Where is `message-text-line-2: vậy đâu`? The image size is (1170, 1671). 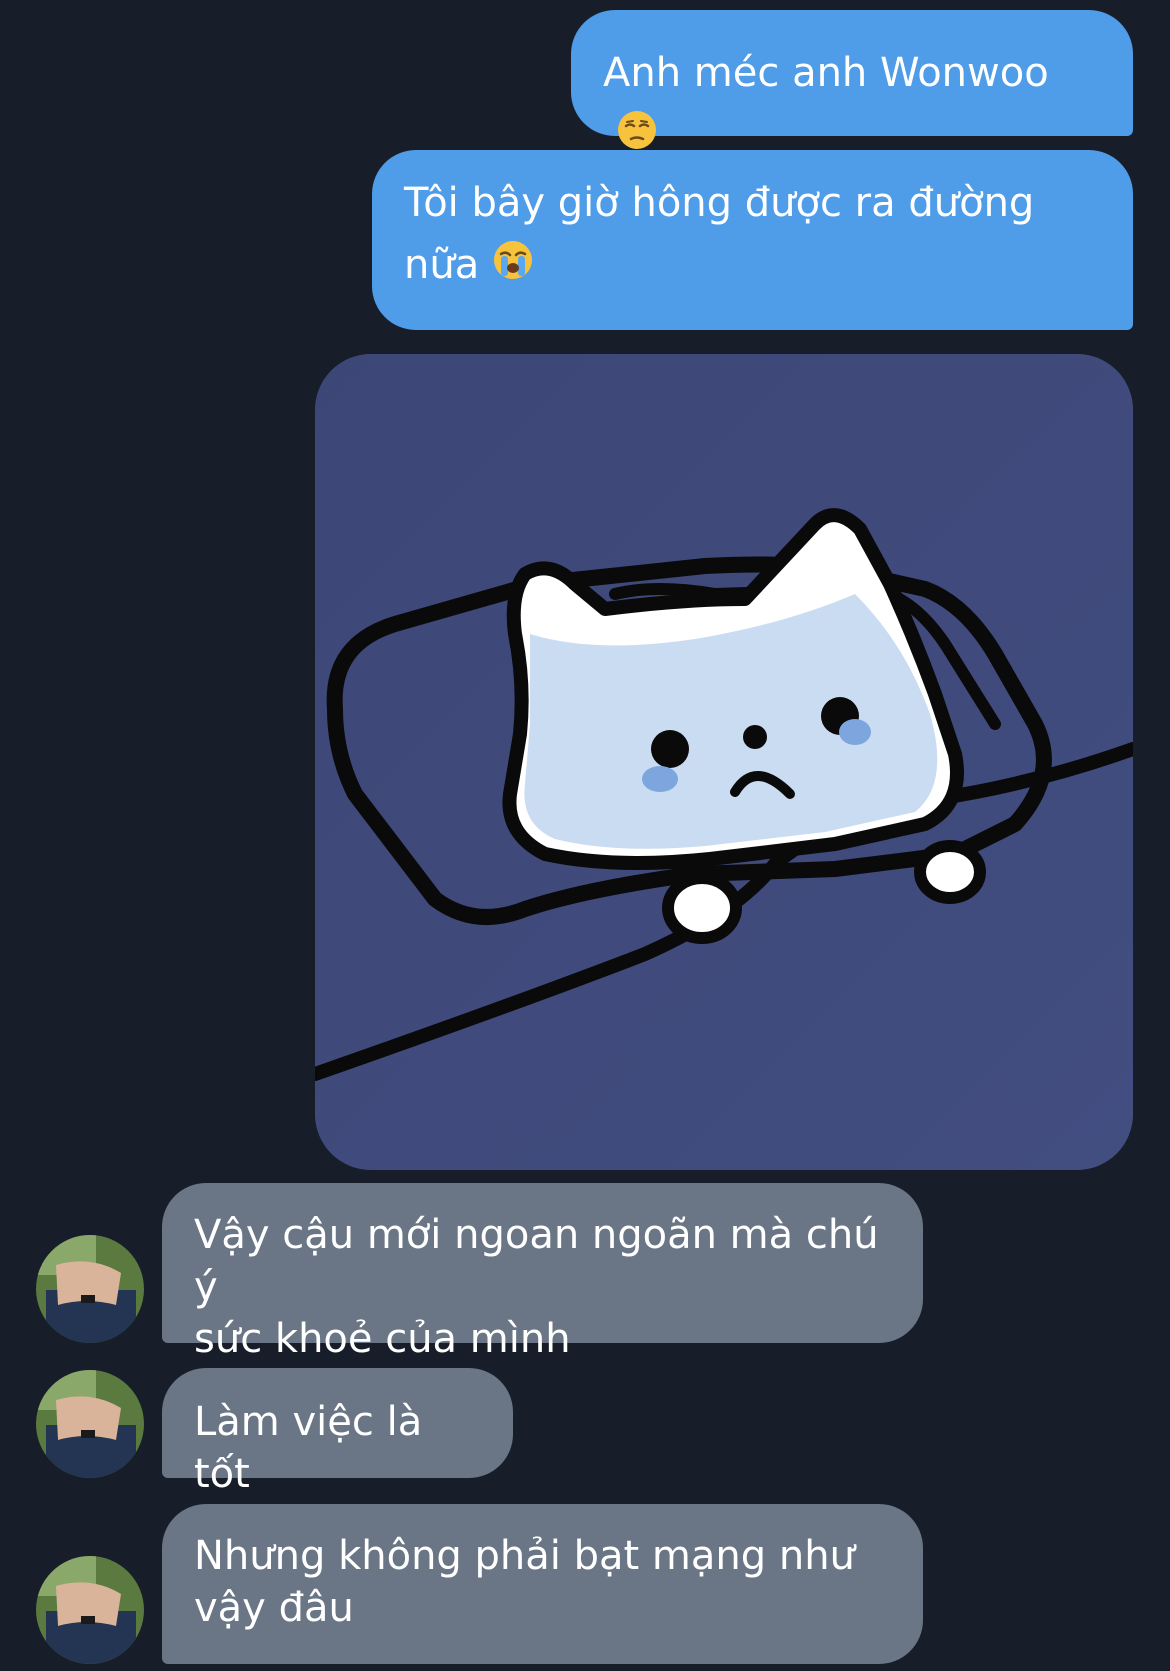
message-text-line-2: vậy đâu is located at coordinates (274, 1608).